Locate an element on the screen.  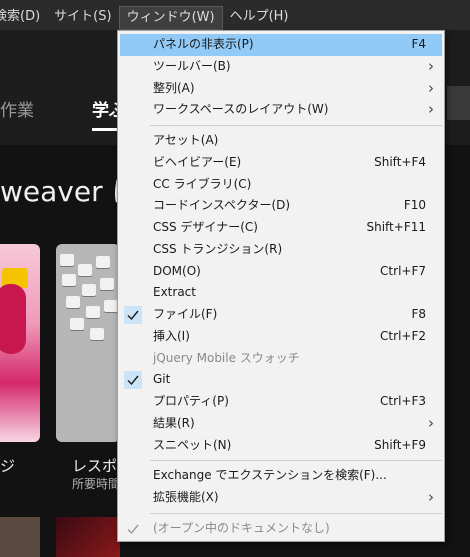
menu-search: 検索(D) is located at coordinates (23, 15).